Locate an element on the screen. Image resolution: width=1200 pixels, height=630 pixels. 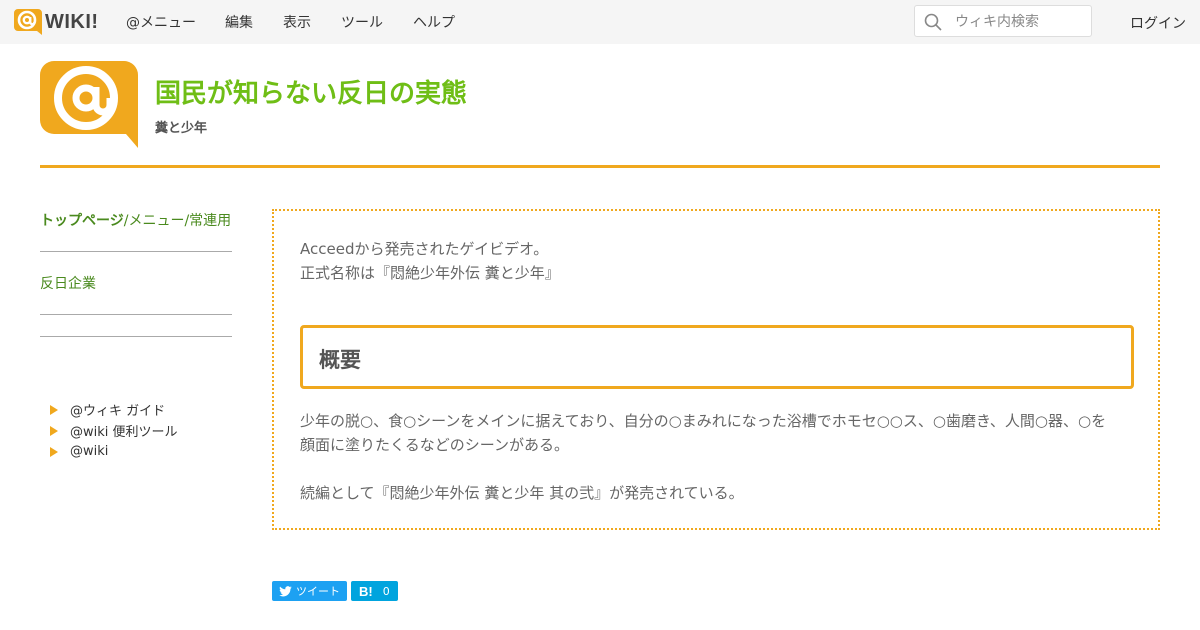
site-title: 国民が知らない反日の実態 is located at coordinates (311, 91).